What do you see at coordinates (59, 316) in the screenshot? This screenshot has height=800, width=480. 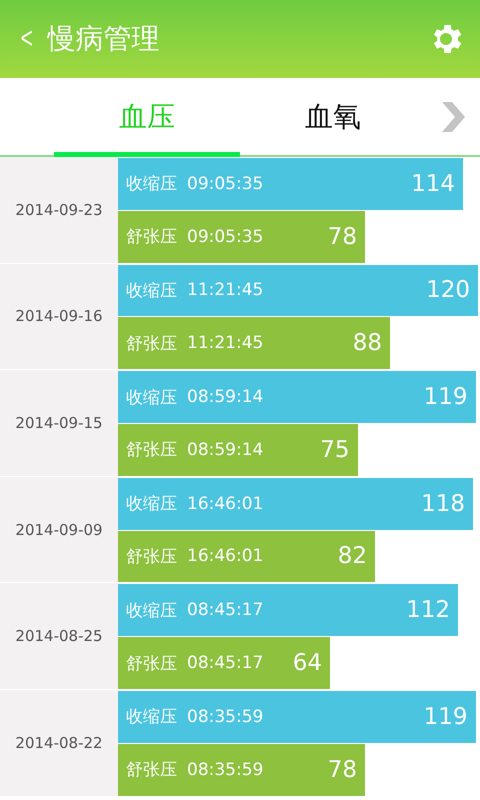 I see `date-label: 2014-09-16` at bounding box center [59, 316].